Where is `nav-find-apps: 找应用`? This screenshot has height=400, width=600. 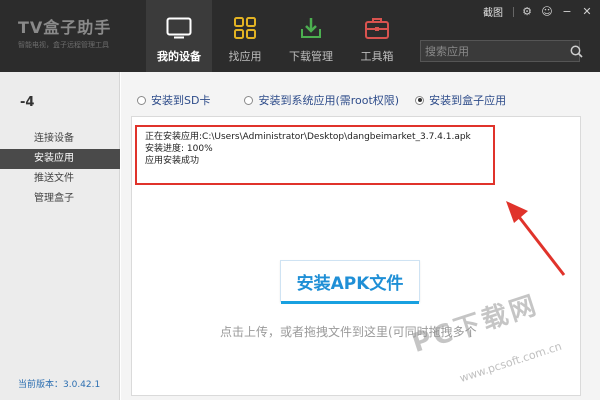
nav-find-apps: 找应用 is located at coordinates (245, 36).